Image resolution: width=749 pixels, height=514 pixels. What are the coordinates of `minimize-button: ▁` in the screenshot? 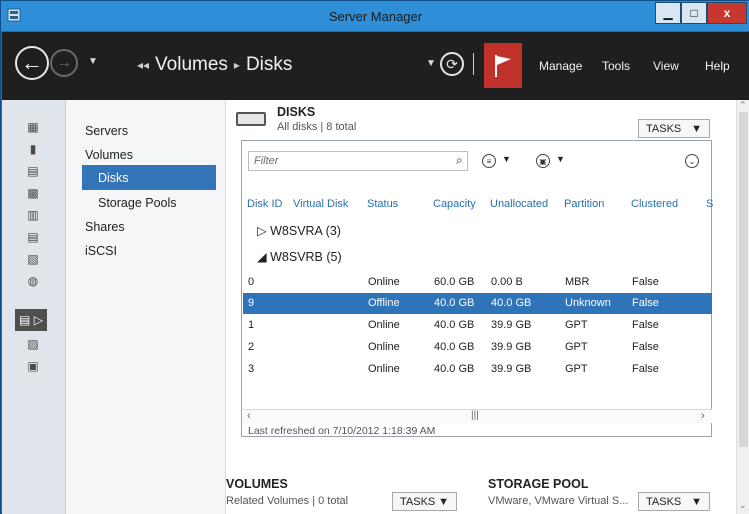 It's located at (668, 13).